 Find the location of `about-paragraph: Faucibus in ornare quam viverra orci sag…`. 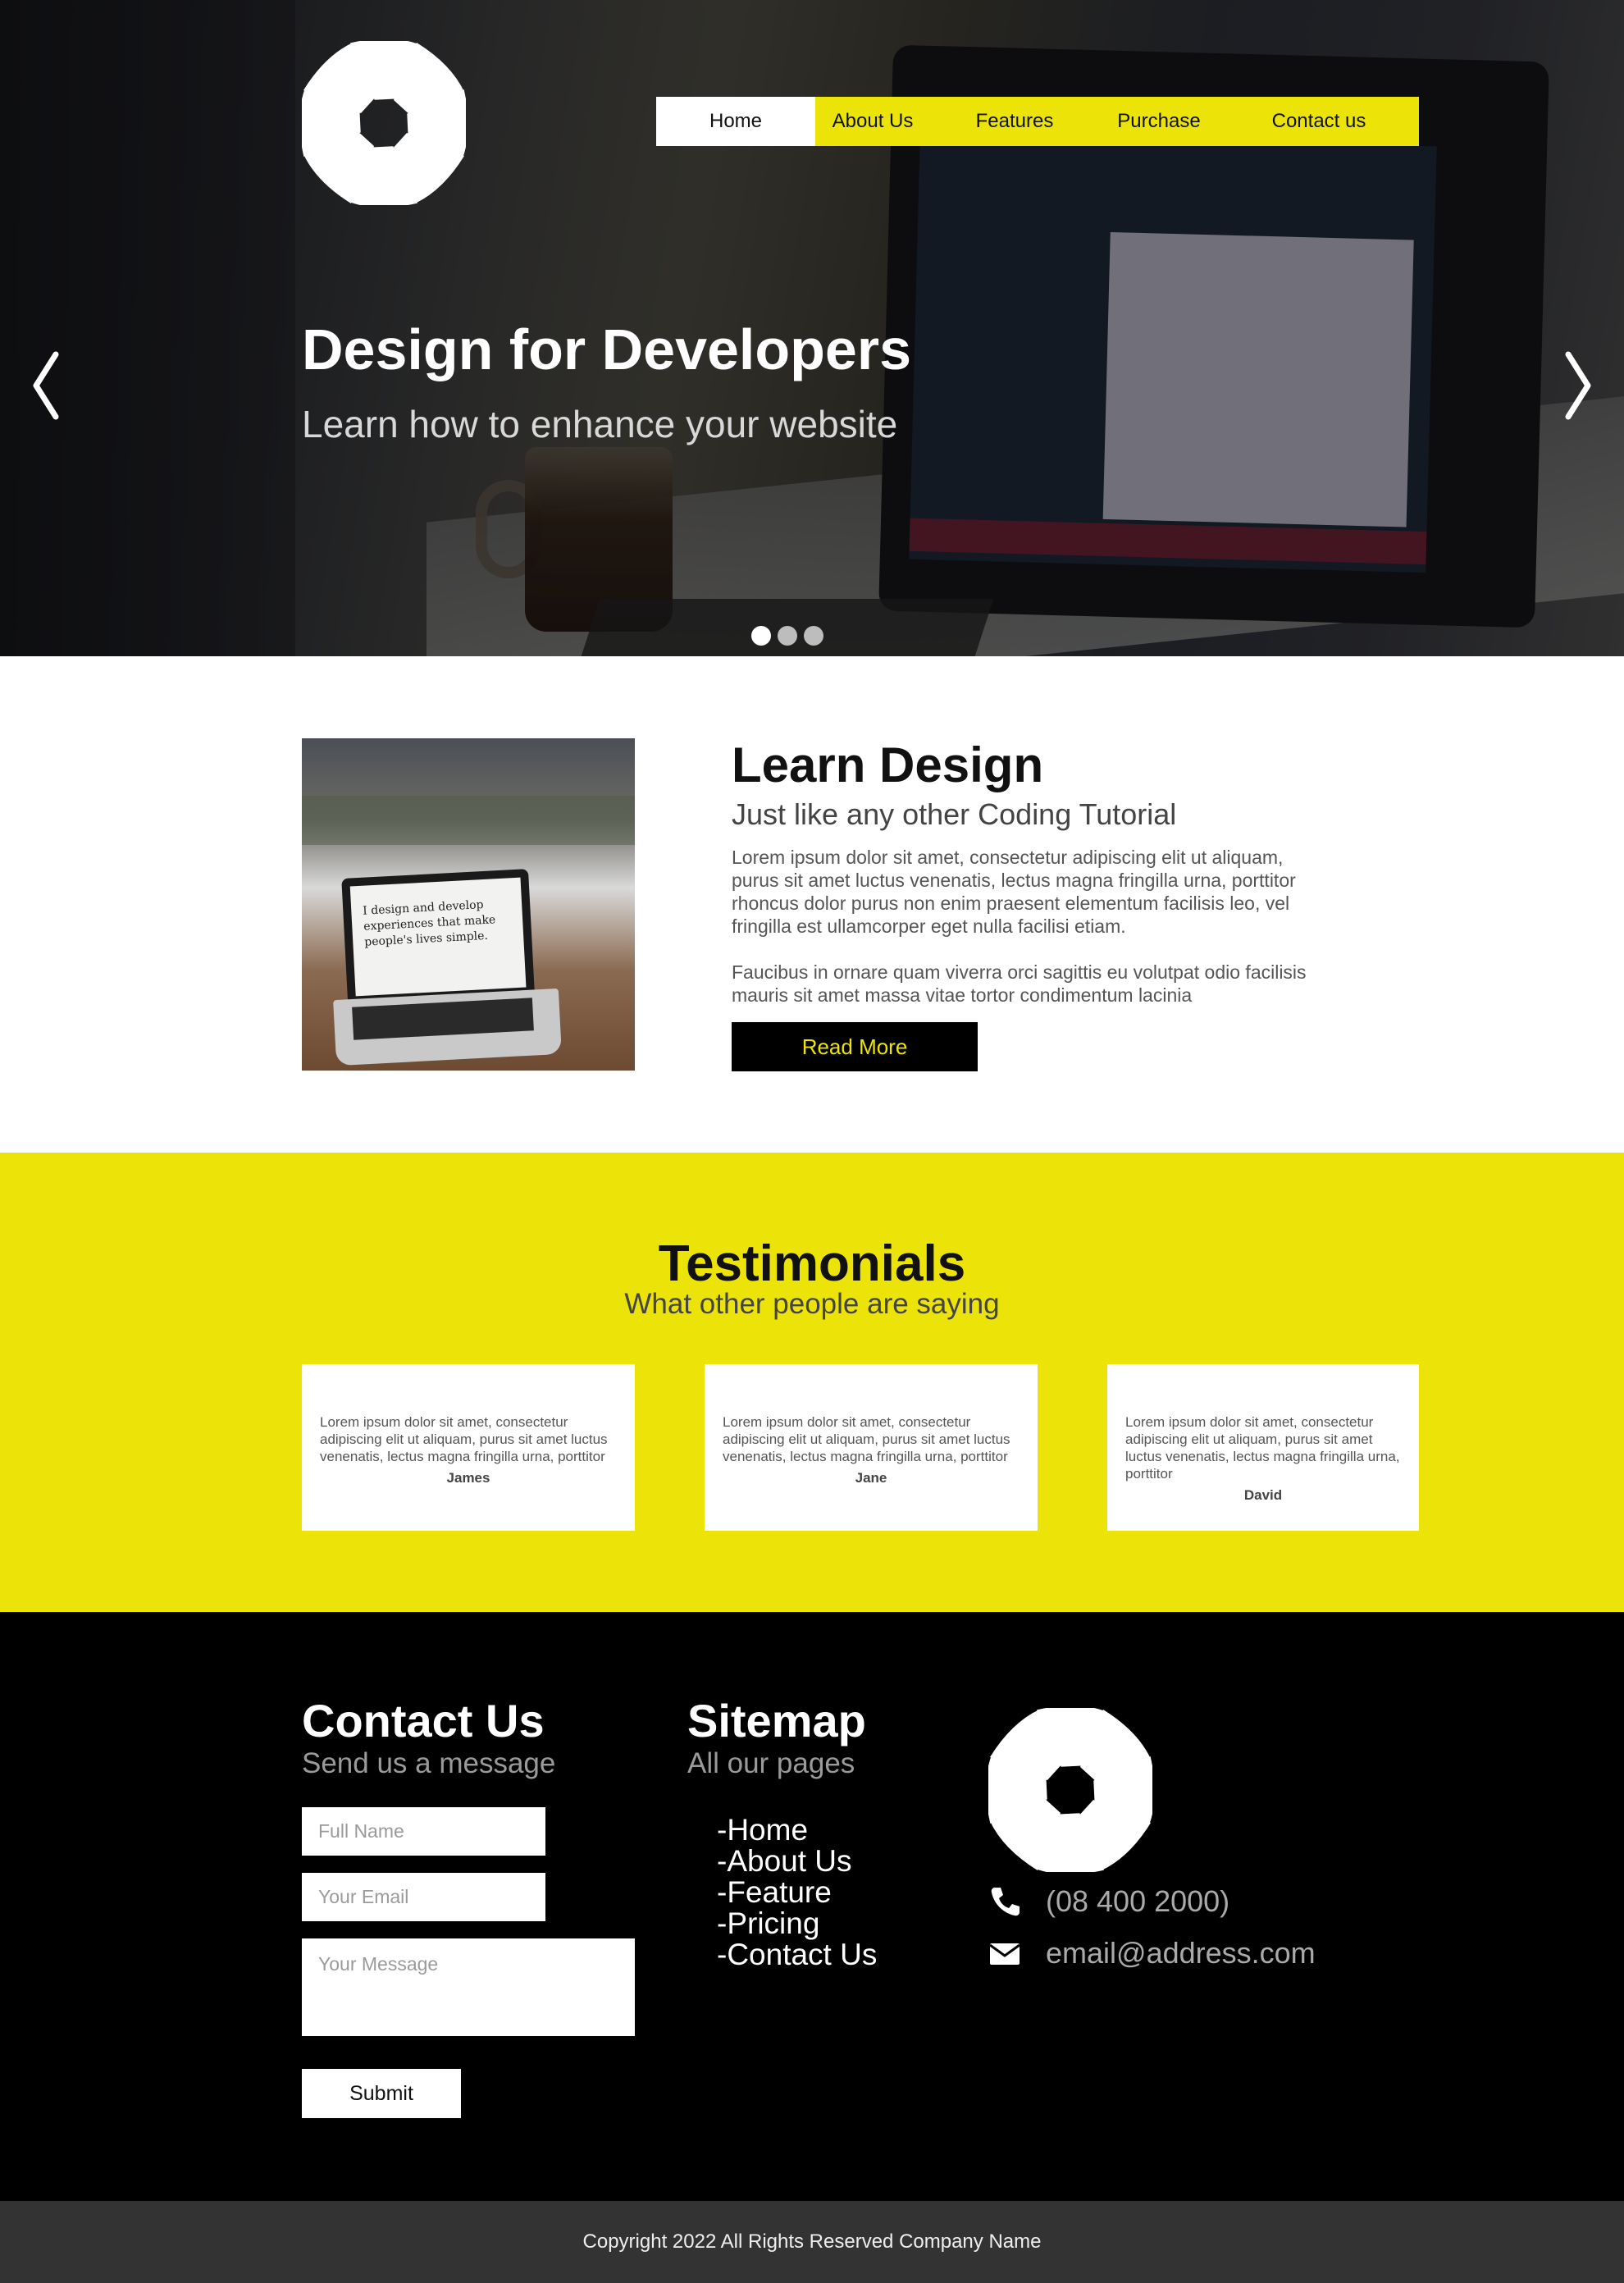

about-paragraph: Faucibus in ornare quam viverra orci sag… is located at coordinates (1019, 984).